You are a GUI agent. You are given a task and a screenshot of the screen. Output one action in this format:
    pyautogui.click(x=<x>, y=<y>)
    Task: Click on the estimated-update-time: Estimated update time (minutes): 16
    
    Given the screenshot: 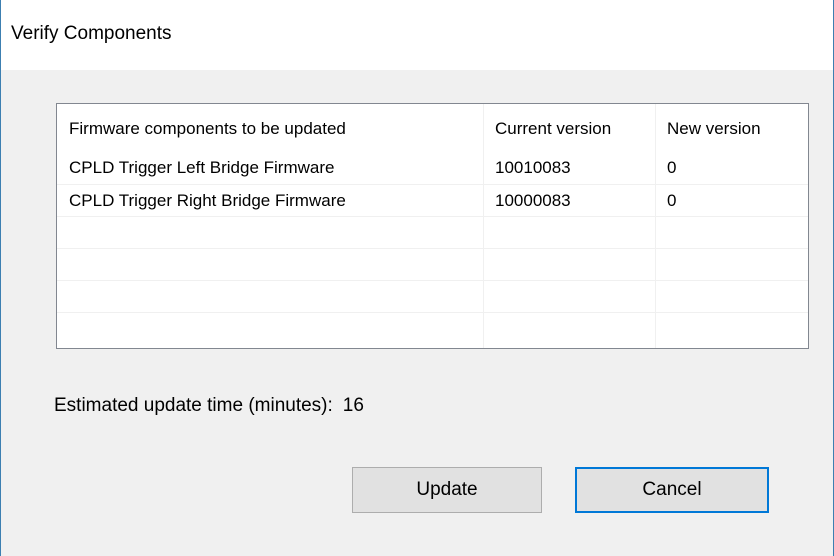 What is the action you would take?
    pyautogui.click(x=209, y=406)
    